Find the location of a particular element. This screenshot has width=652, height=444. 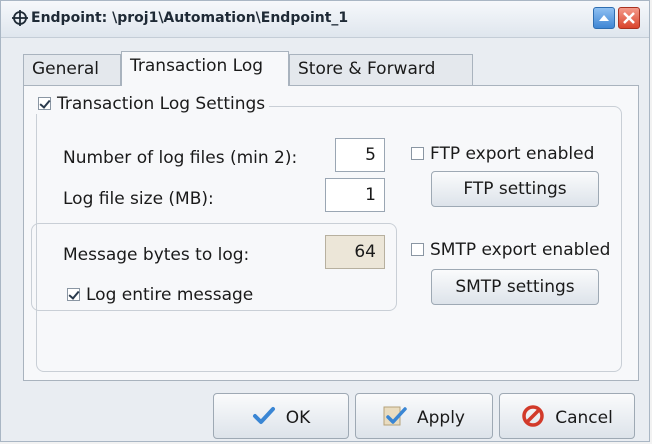

close-button is located at coordinates (629, 18).